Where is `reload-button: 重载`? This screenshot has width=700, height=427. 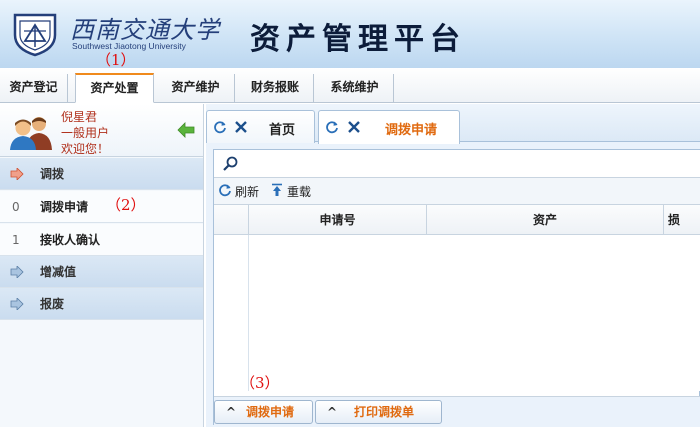 reload-button: 重载 is located at coordinates (295, 191).